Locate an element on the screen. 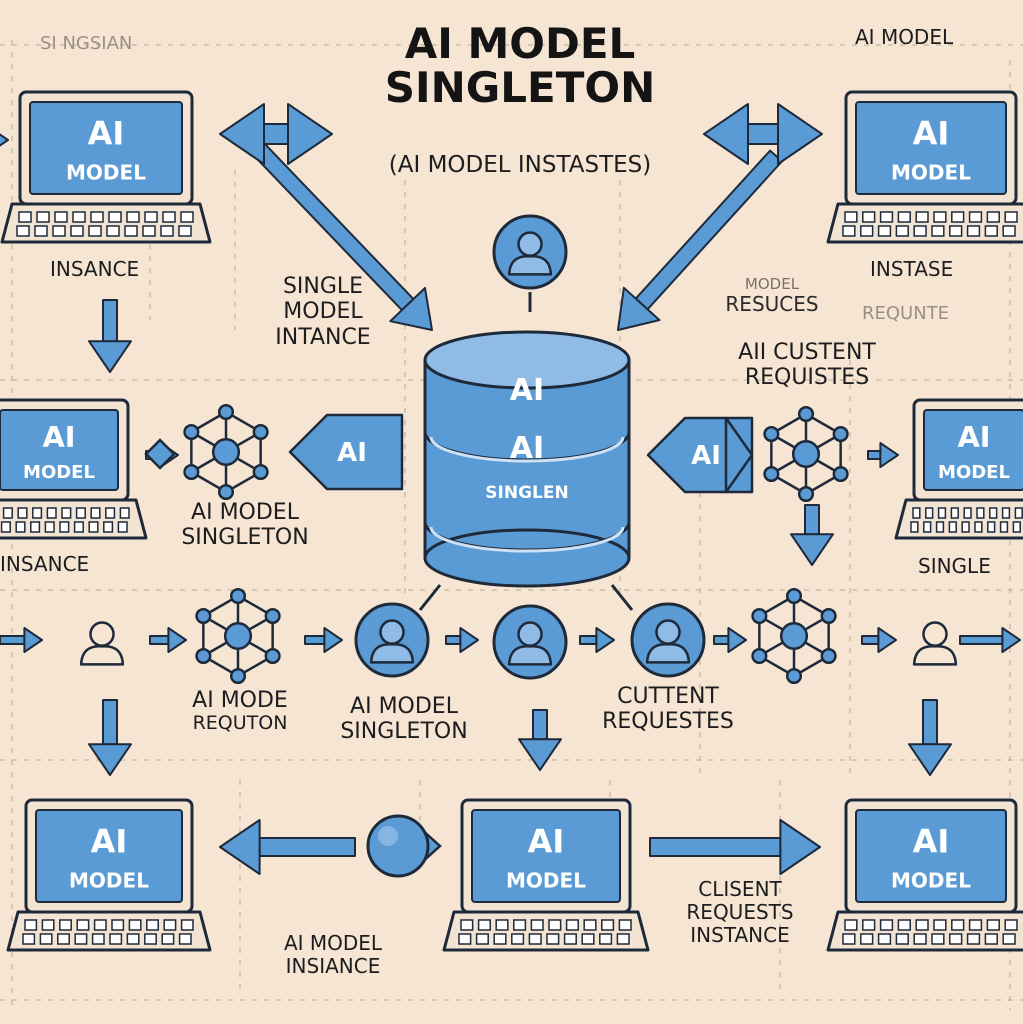 Image resolution: width=1023 pixels, height=1024 pixels. label-insance-left: INSANCE is located at coordinates (45, 564).